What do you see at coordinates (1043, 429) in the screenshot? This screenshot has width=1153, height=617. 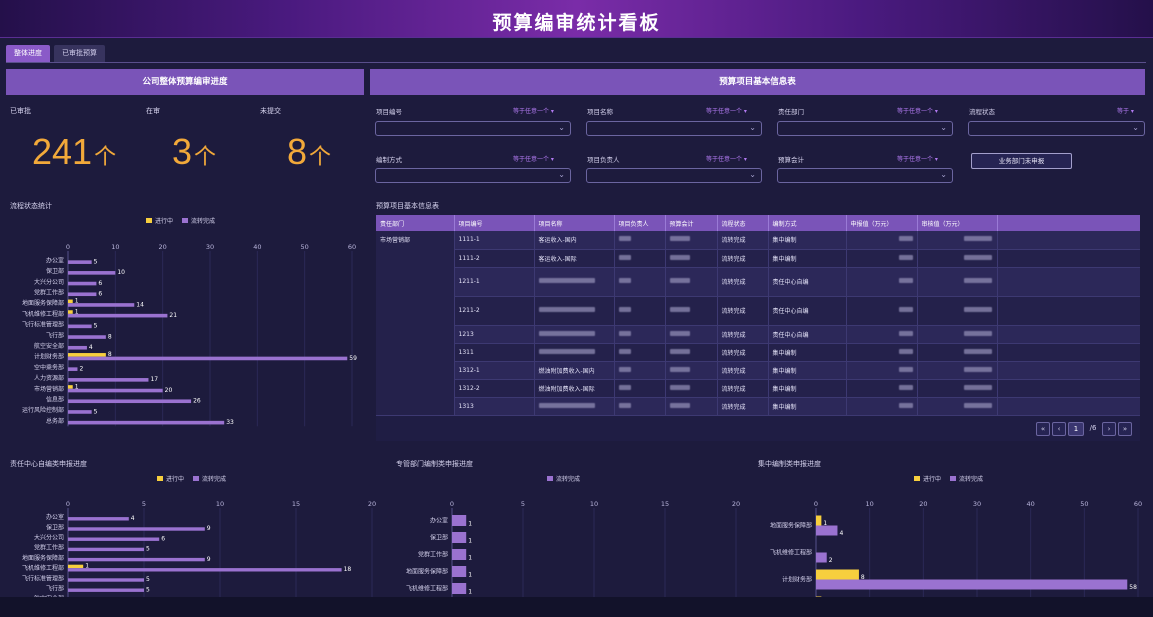 I see `first-page-button: «` at bounding box center [1043, 429].